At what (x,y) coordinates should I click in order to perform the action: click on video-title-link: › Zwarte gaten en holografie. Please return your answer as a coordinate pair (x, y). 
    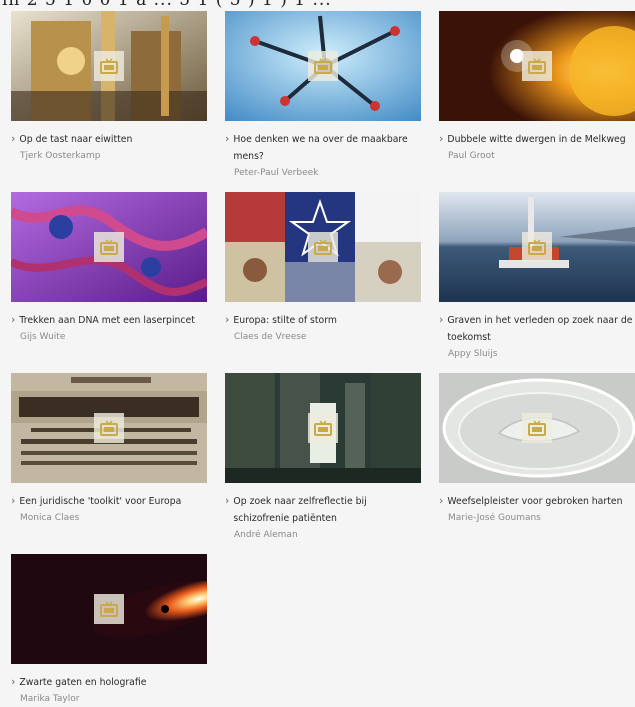
    Looking at the image, I should click on (109, 682).